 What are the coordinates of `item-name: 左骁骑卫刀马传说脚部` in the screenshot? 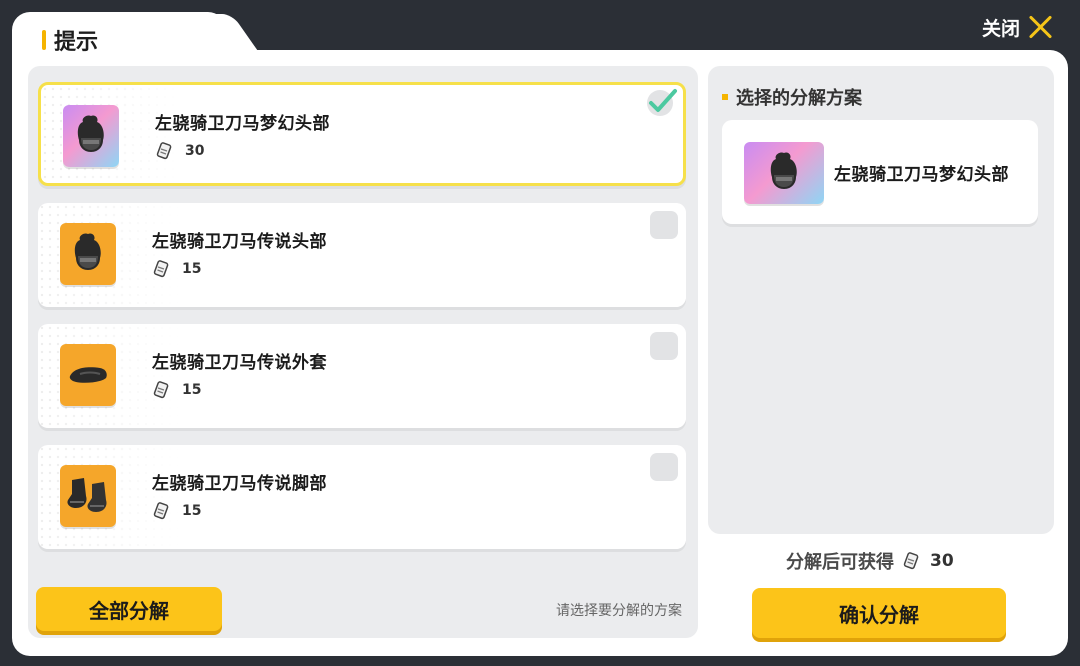 It's located at (239, 484).